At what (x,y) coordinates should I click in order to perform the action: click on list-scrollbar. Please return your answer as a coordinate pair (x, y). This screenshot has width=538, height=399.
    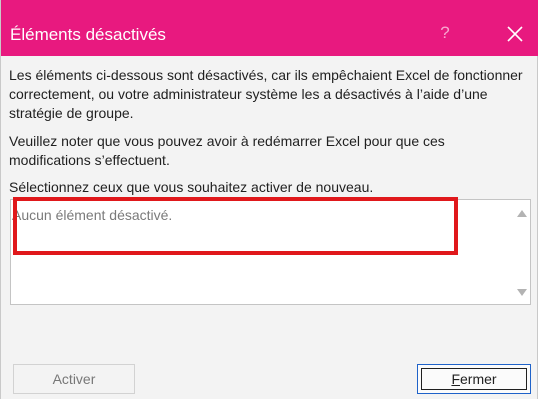
    Looking at the image, I should click on (521, 252).